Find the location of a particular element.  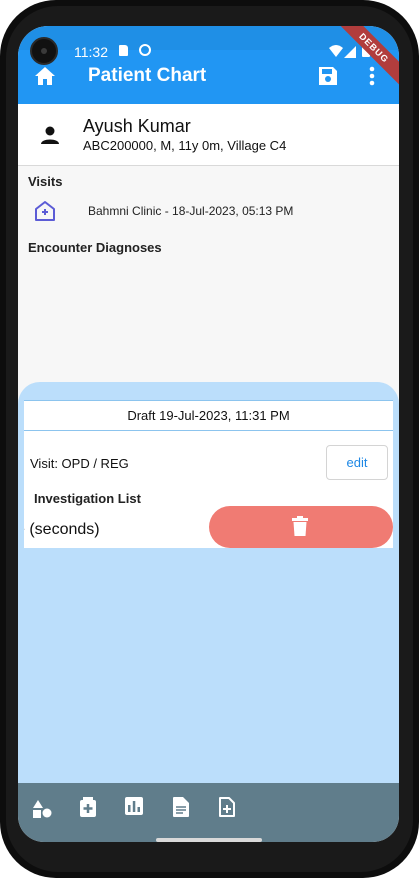

investigation-list-heading: Investigation List is located at coordinates (87, 498).